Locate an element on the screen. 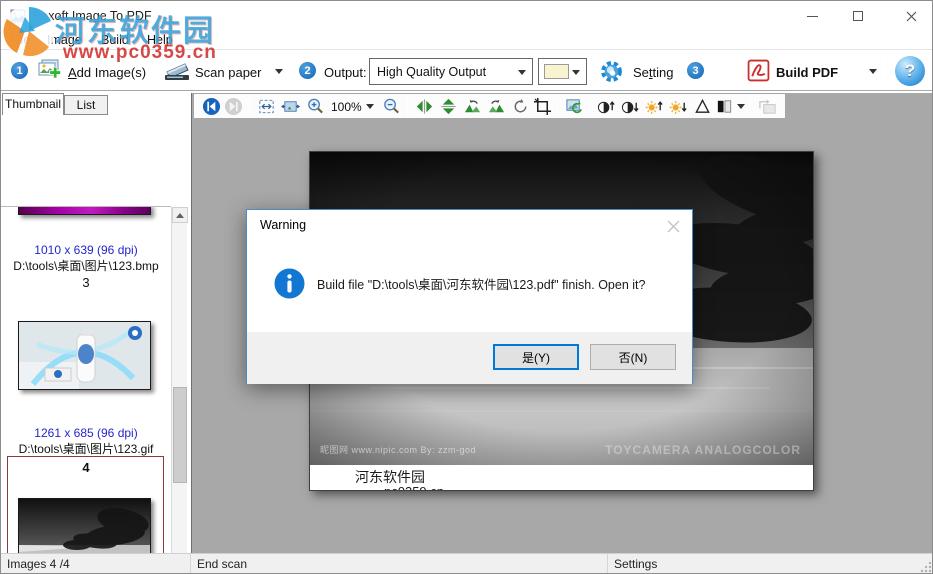  help-button: ? is located at coordinates (910, 71).